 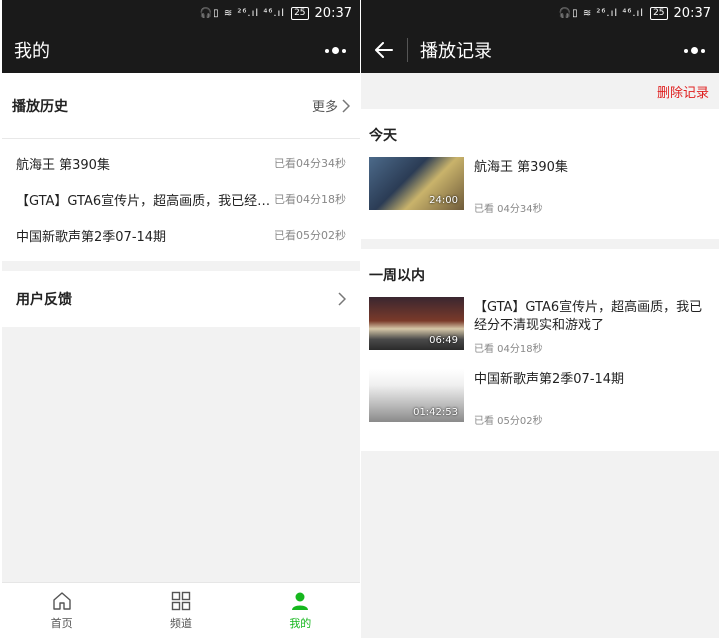 I want to click on record-info: 航海王 第390集 已看 04分34秒, so click(x=592, y=188).